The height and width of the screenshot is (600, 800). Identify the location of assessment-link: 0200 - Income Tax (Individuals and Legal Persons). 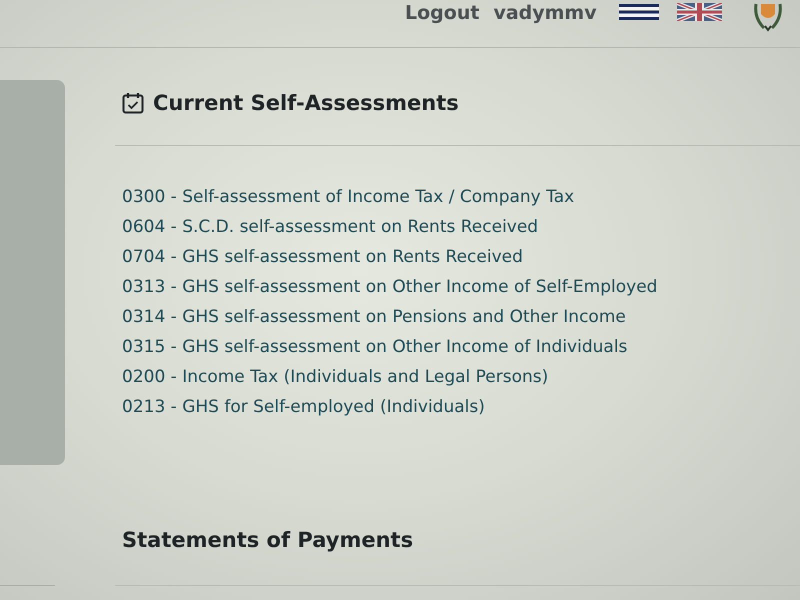
(335, 377).